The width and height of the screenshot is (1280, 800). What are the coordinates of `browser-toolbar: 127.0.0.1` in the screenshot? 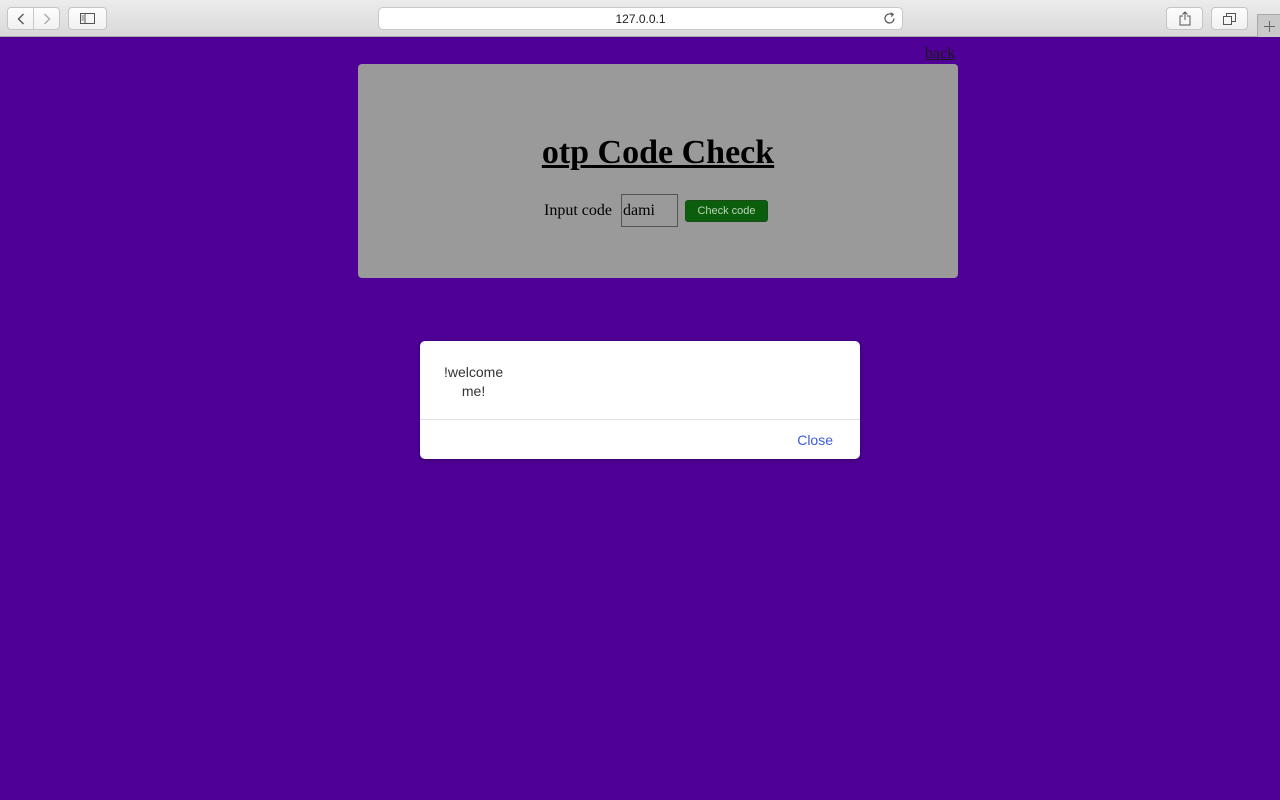 It's located at (640, 18).